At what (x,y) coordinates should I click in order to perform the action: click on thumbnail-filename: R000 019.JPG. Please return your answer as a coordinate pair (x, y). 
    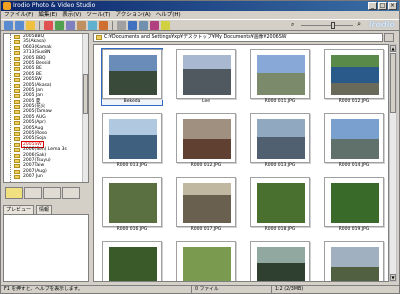
    Looking at the image, I should click on (354, 229).